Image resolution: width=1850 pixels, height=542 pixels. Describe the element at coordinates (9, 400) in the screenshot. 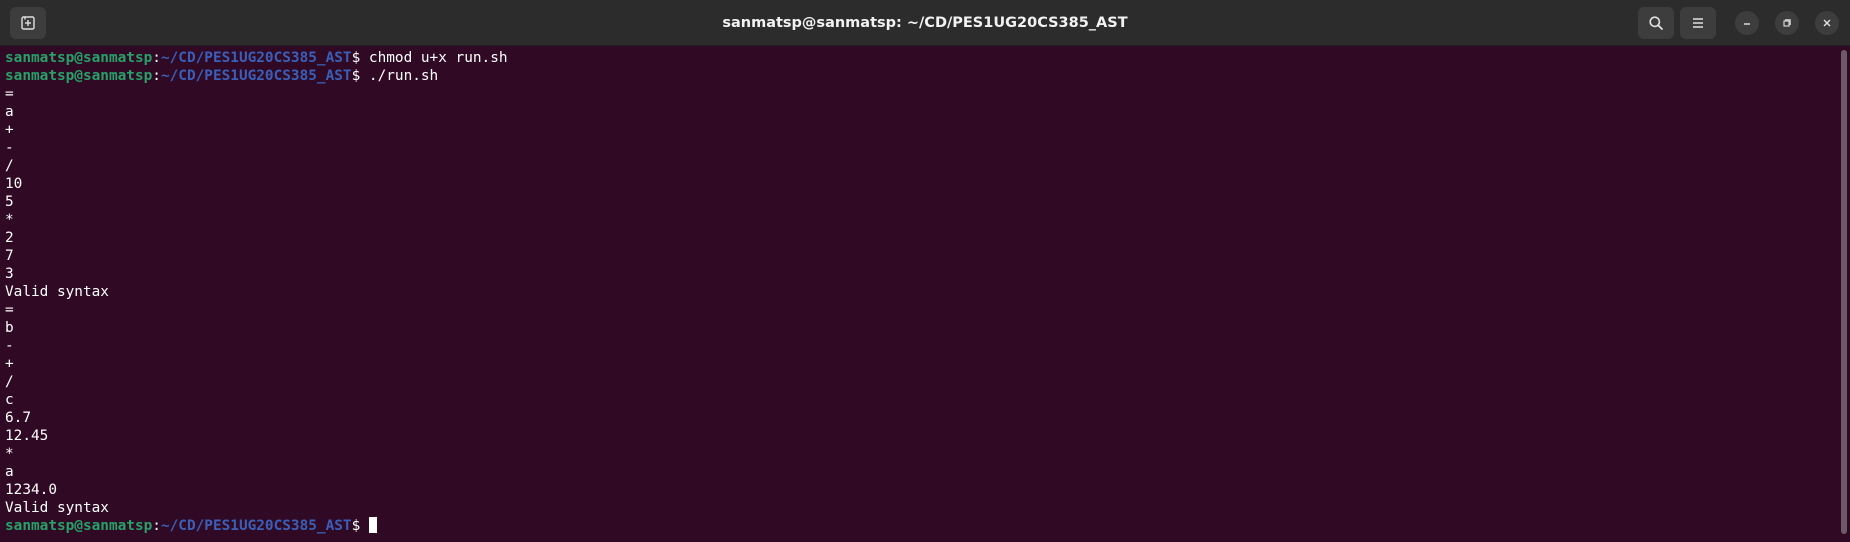

I see `output-line: c` at that location.